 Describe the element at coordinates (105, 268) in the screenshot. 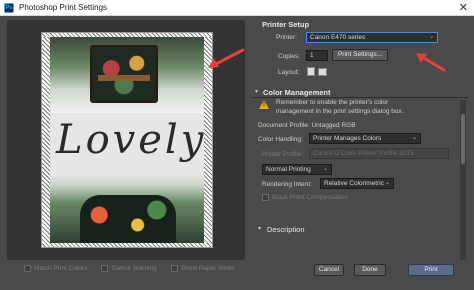

I see `gamut-warning-checkbox` at that location.